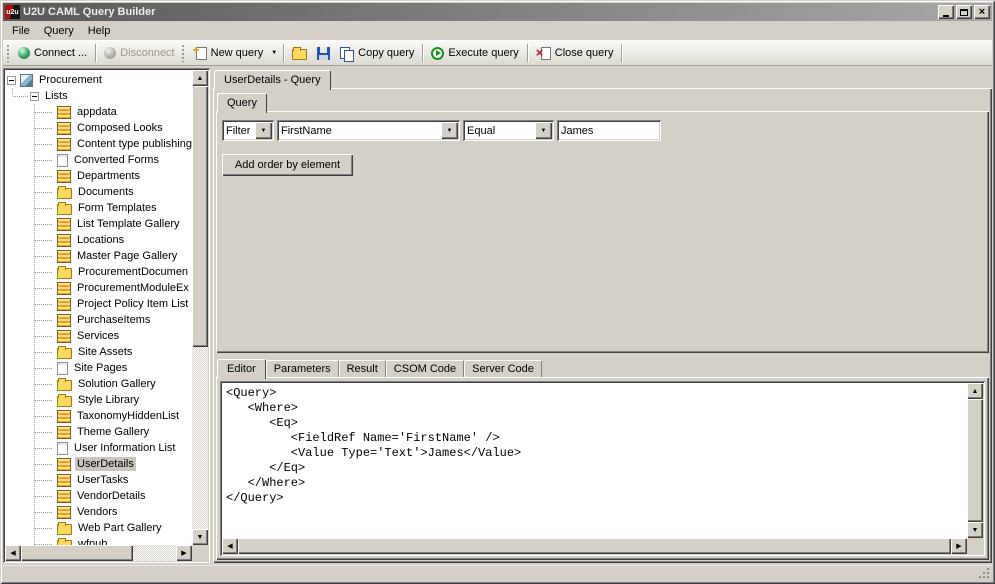 Image resolution: width=995 pixels, height=584 pixels. What do you see at coordinates (241, 369) in the screenshot?
I see `tab-editor: Editor` at bounding box center [241, 369].